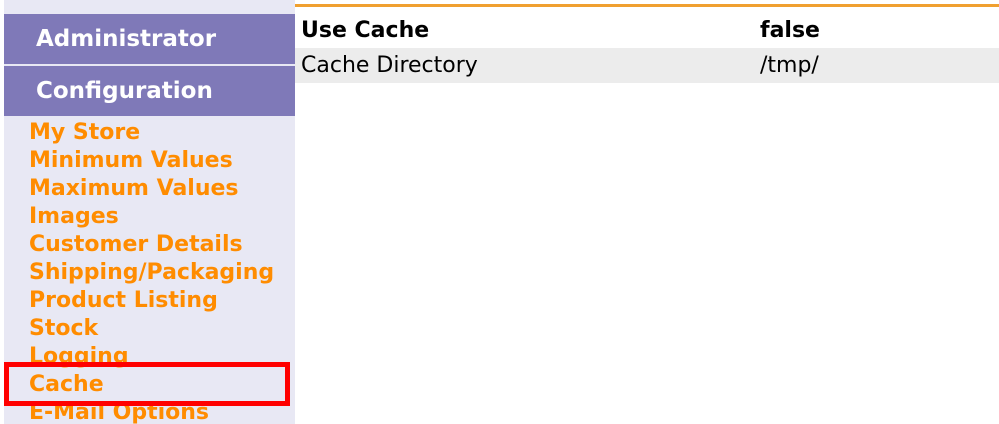  What do you see at coordinates (789, 65) in the screenshot?
I see `config-value: /tmp/` at bounding box center [789, 65].